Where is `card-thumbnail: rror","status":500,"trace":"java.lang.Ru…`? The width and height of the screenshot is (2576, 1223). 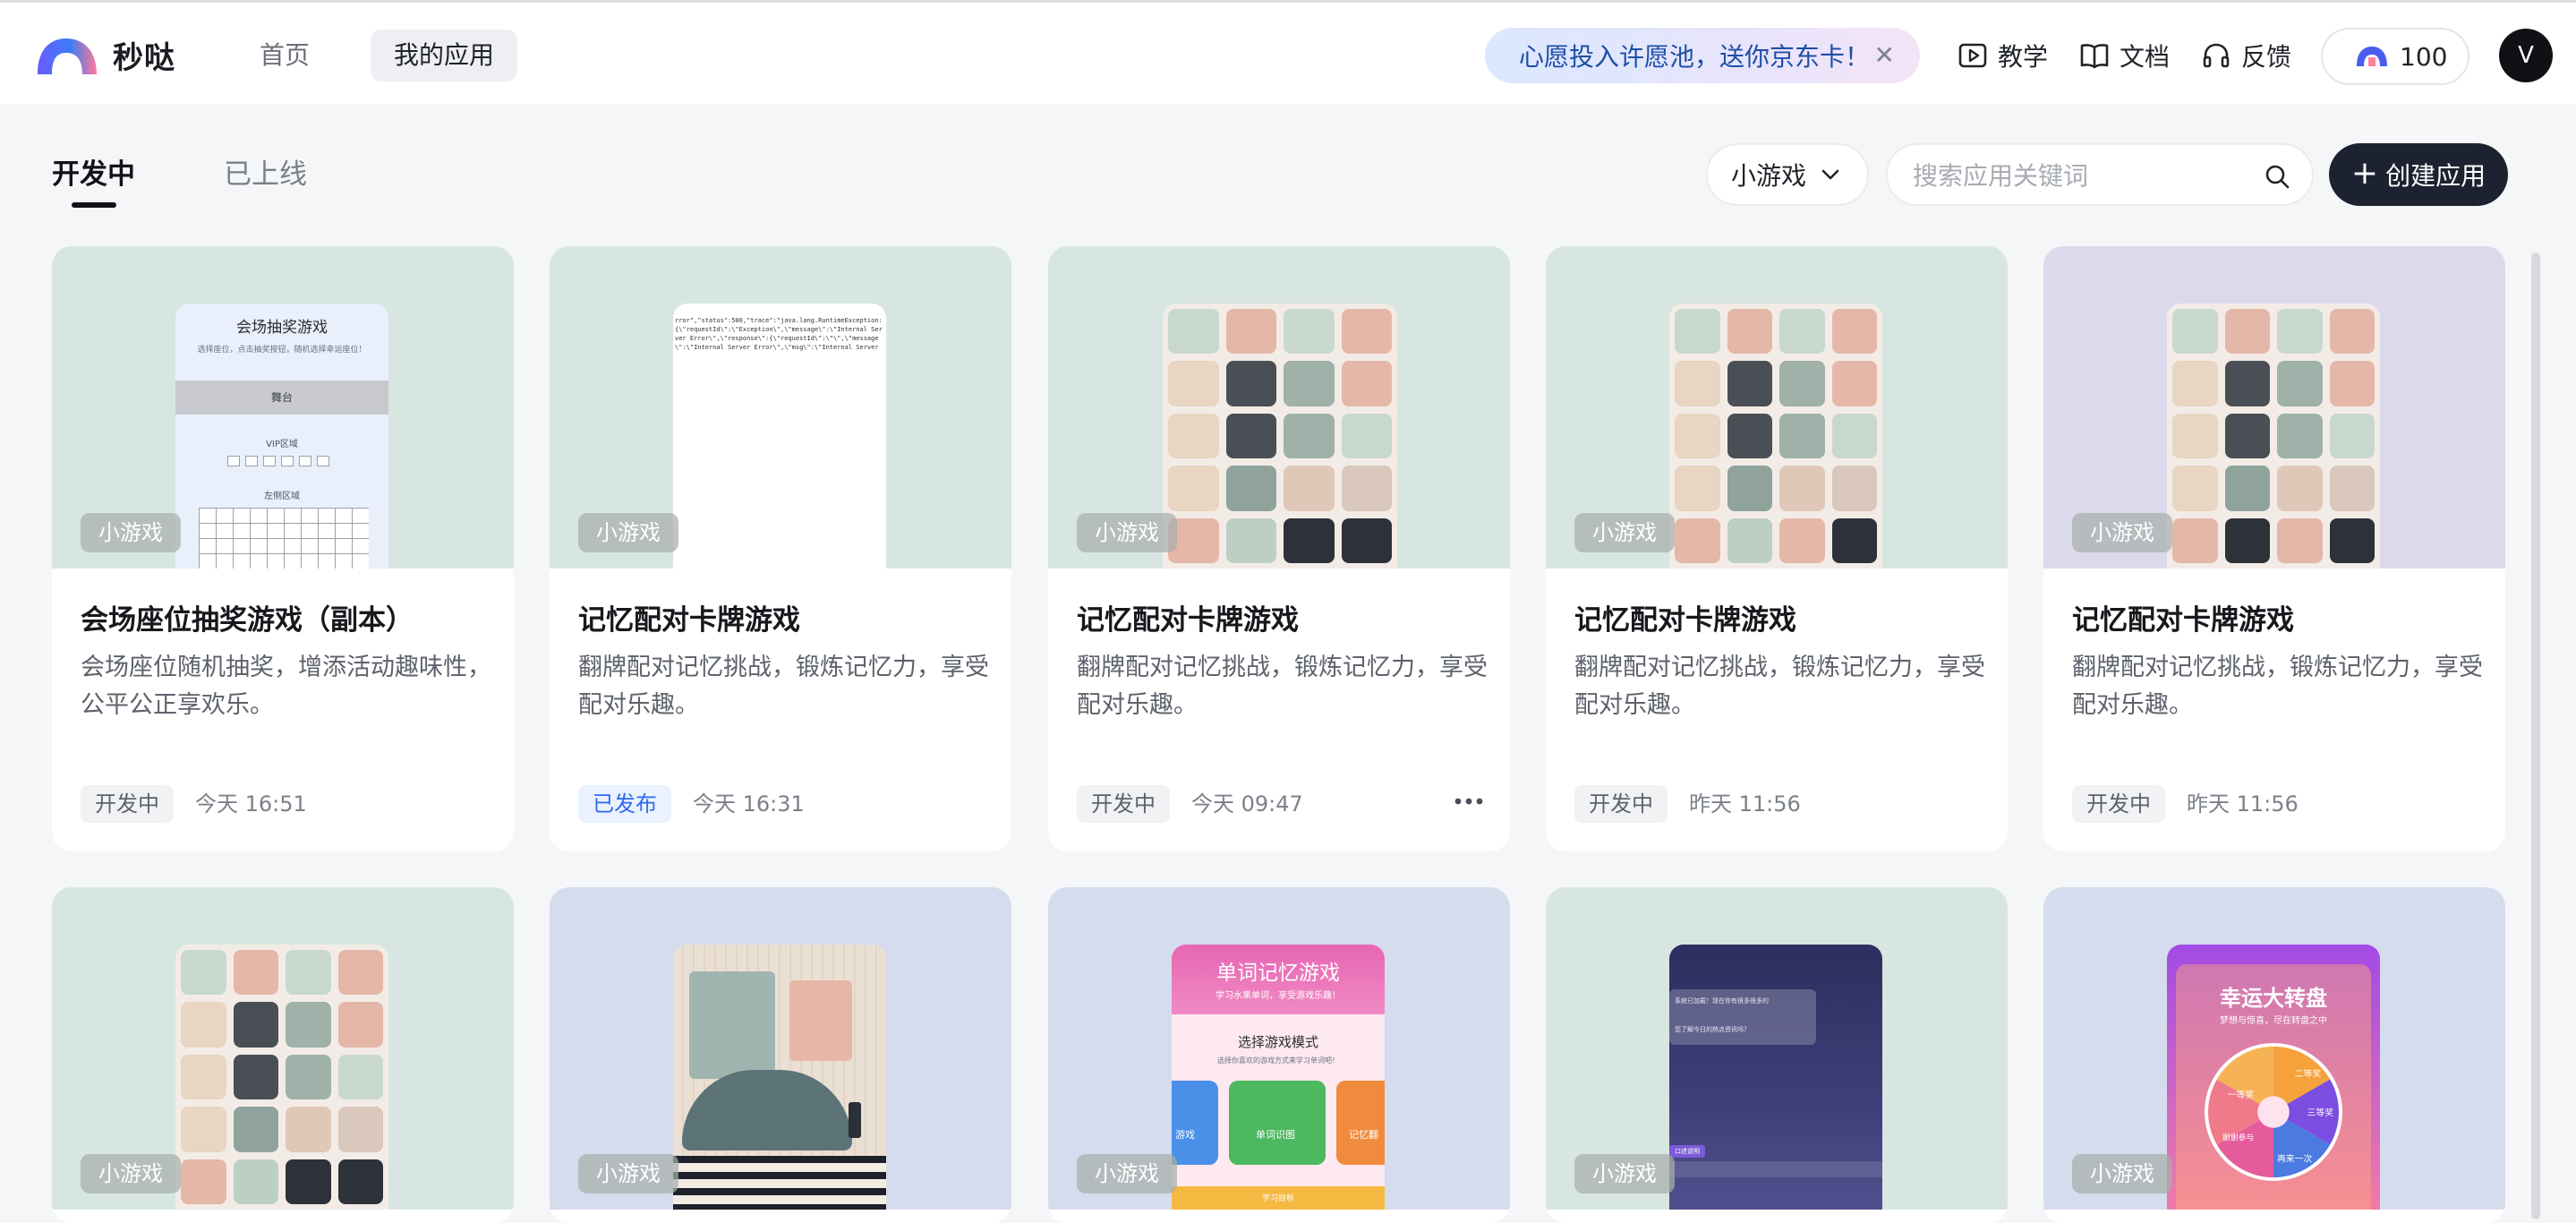 card-thumbnail: rror","status":500,"trace":"java.lang.Ru… is located at coordinates (780, 407).